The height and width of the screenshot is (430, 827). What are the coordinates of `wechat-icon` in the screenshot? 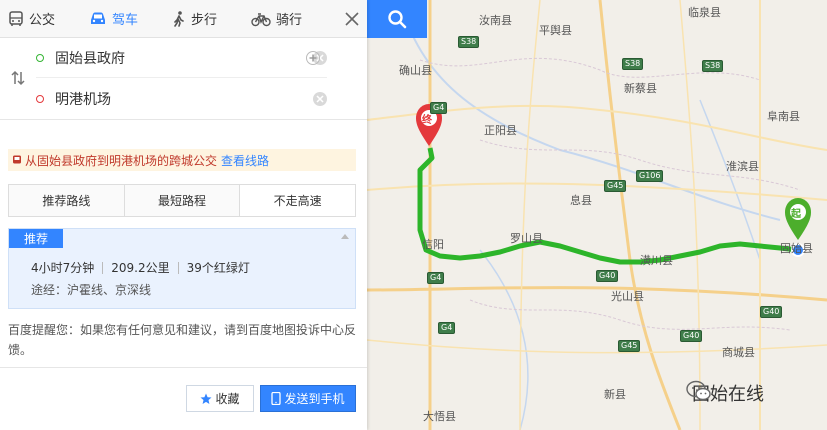 It's located at (698, 390).